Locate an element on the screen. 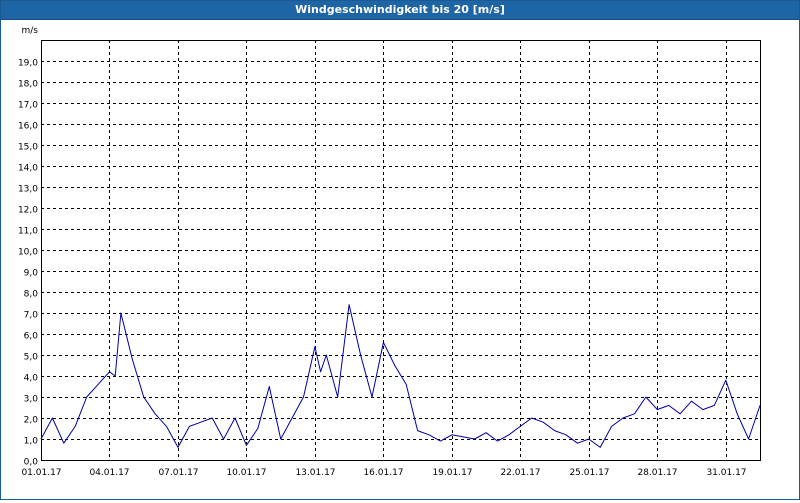  y-tick-label: 7,0 is located at coordinates (31, 316).